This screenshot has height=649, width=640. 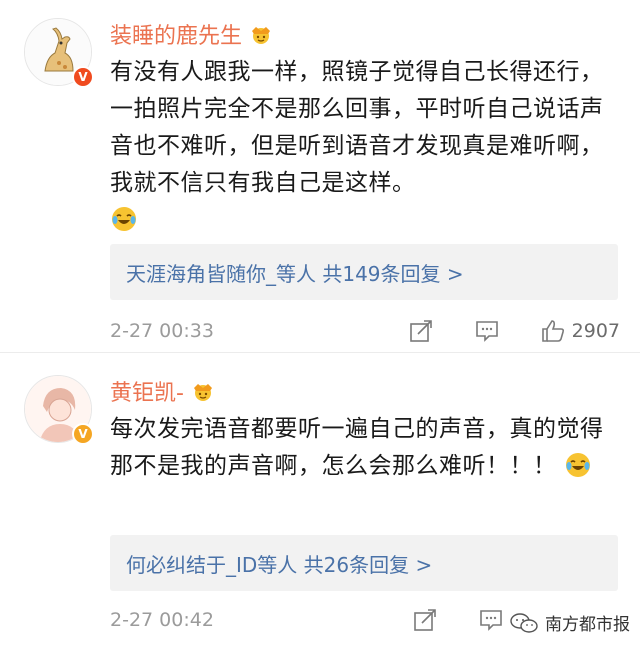 I want to click on reply-summary-text: 天涯海角皆随你_等人 共149条回复 >, so click(x=295, y=273).